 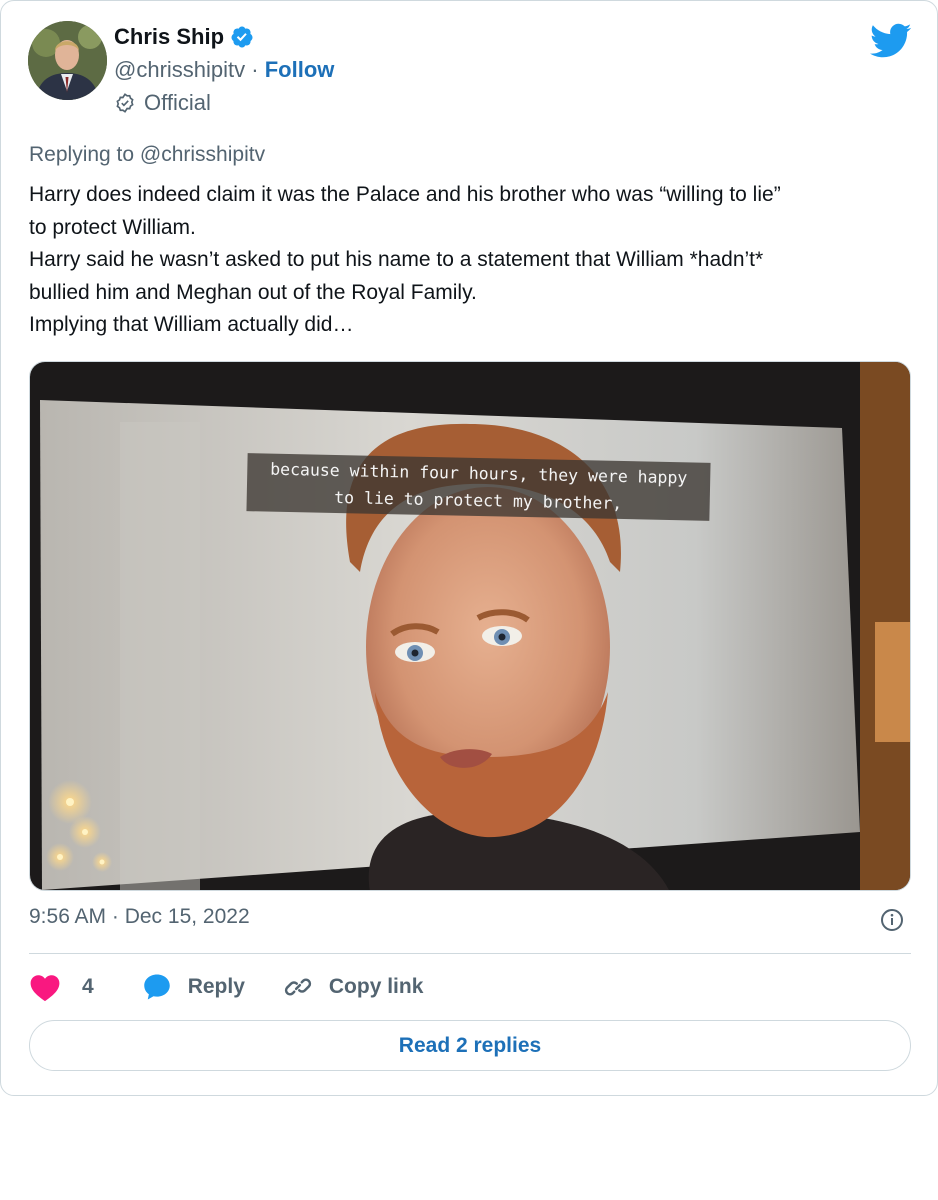 I want to click on like-count: 4, so click(x=88, y=986).